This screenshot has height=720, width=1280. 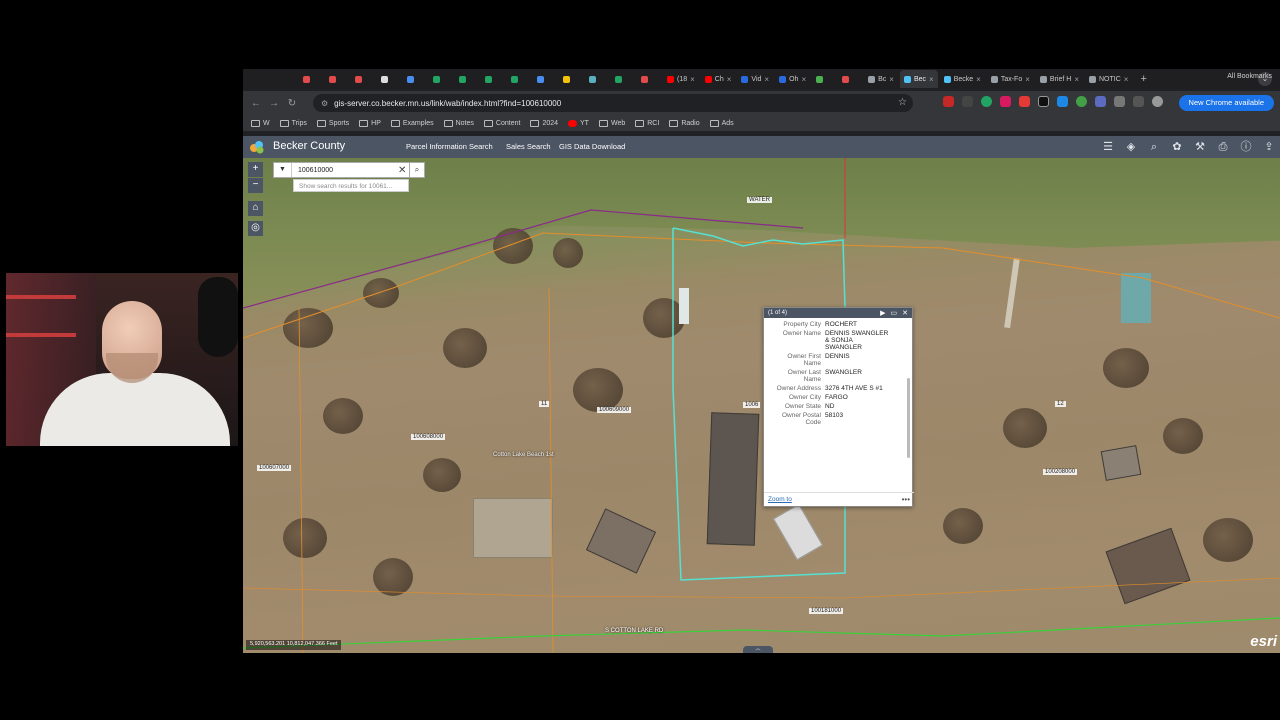 I want to click on bookmark-folder: Content, so click(x=501, y=123).